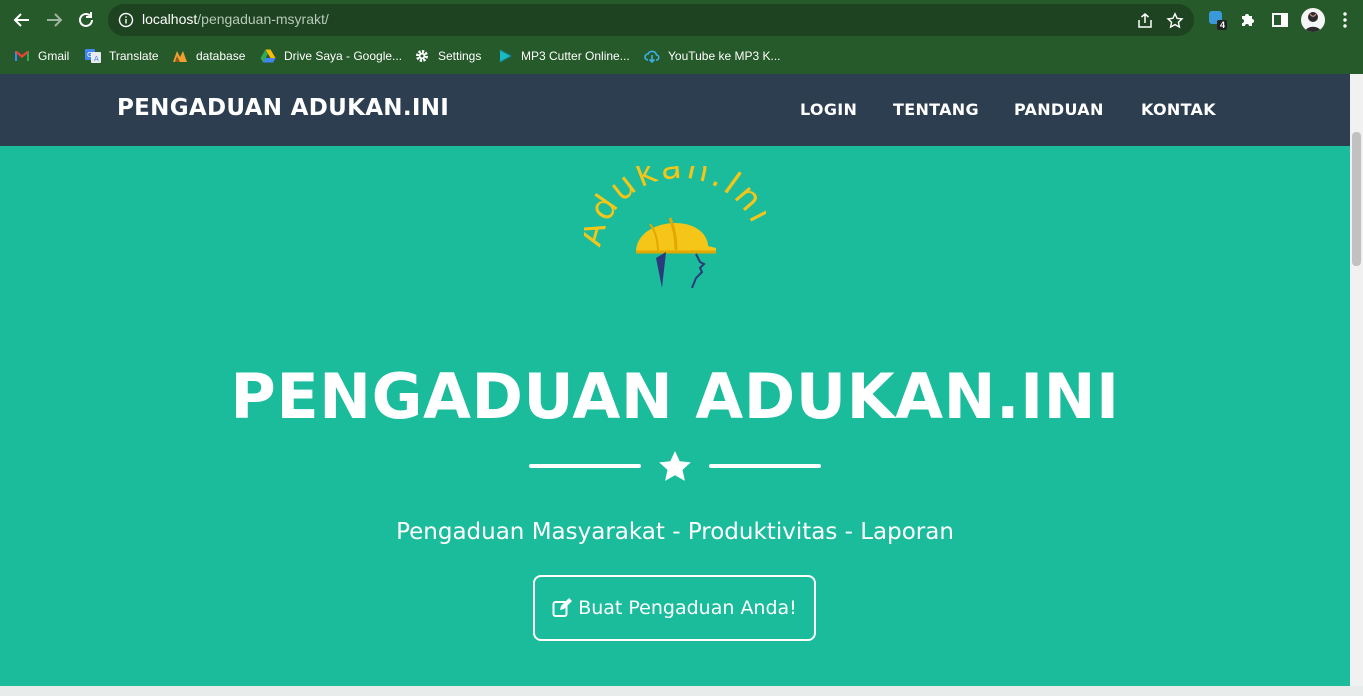 The width and height of the screenshot is (1363, 696). I want to click on adukan-logo: Adukan.Ini, so click(675, 227).